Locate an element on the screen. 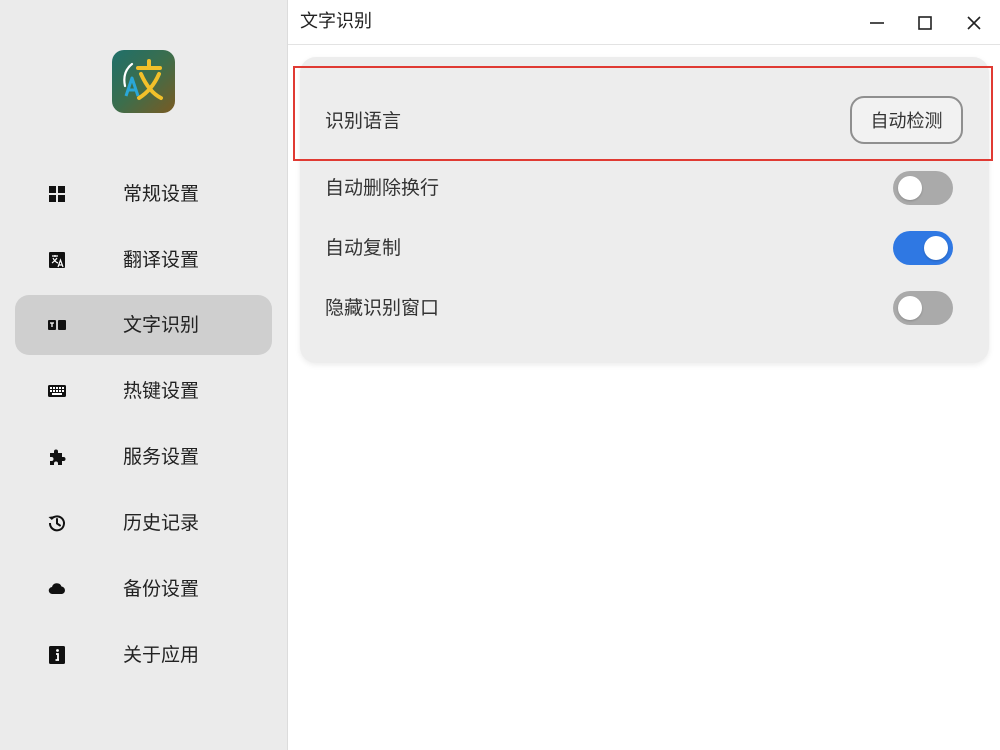 The height and width of the screenshot is (750, 1000). close-icon is located at coordinates (974, 23).